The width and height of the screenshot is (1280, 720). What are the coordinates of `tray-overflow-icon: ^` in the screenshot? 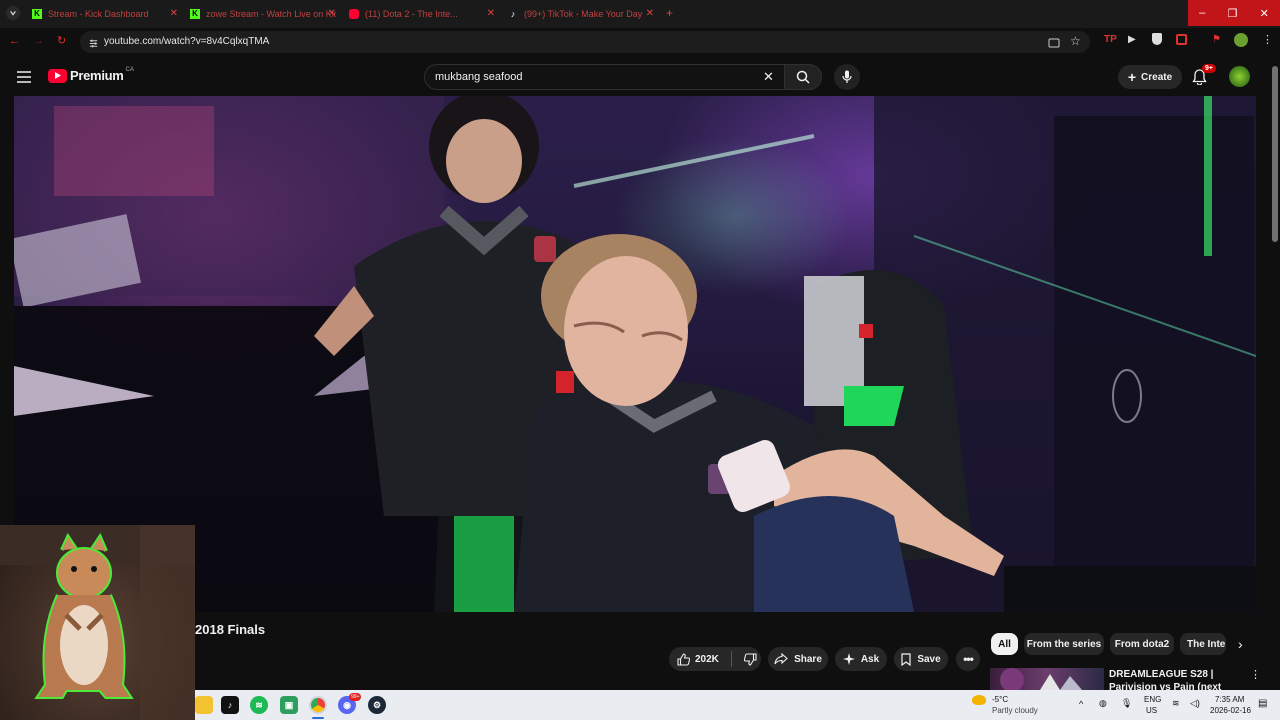 It's located at (1081, 704).